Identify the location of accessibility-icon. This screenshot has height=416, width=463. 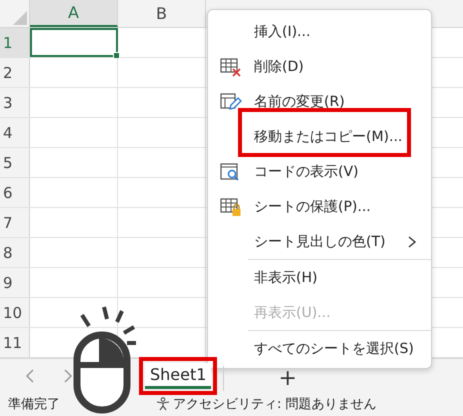
(163, 404).